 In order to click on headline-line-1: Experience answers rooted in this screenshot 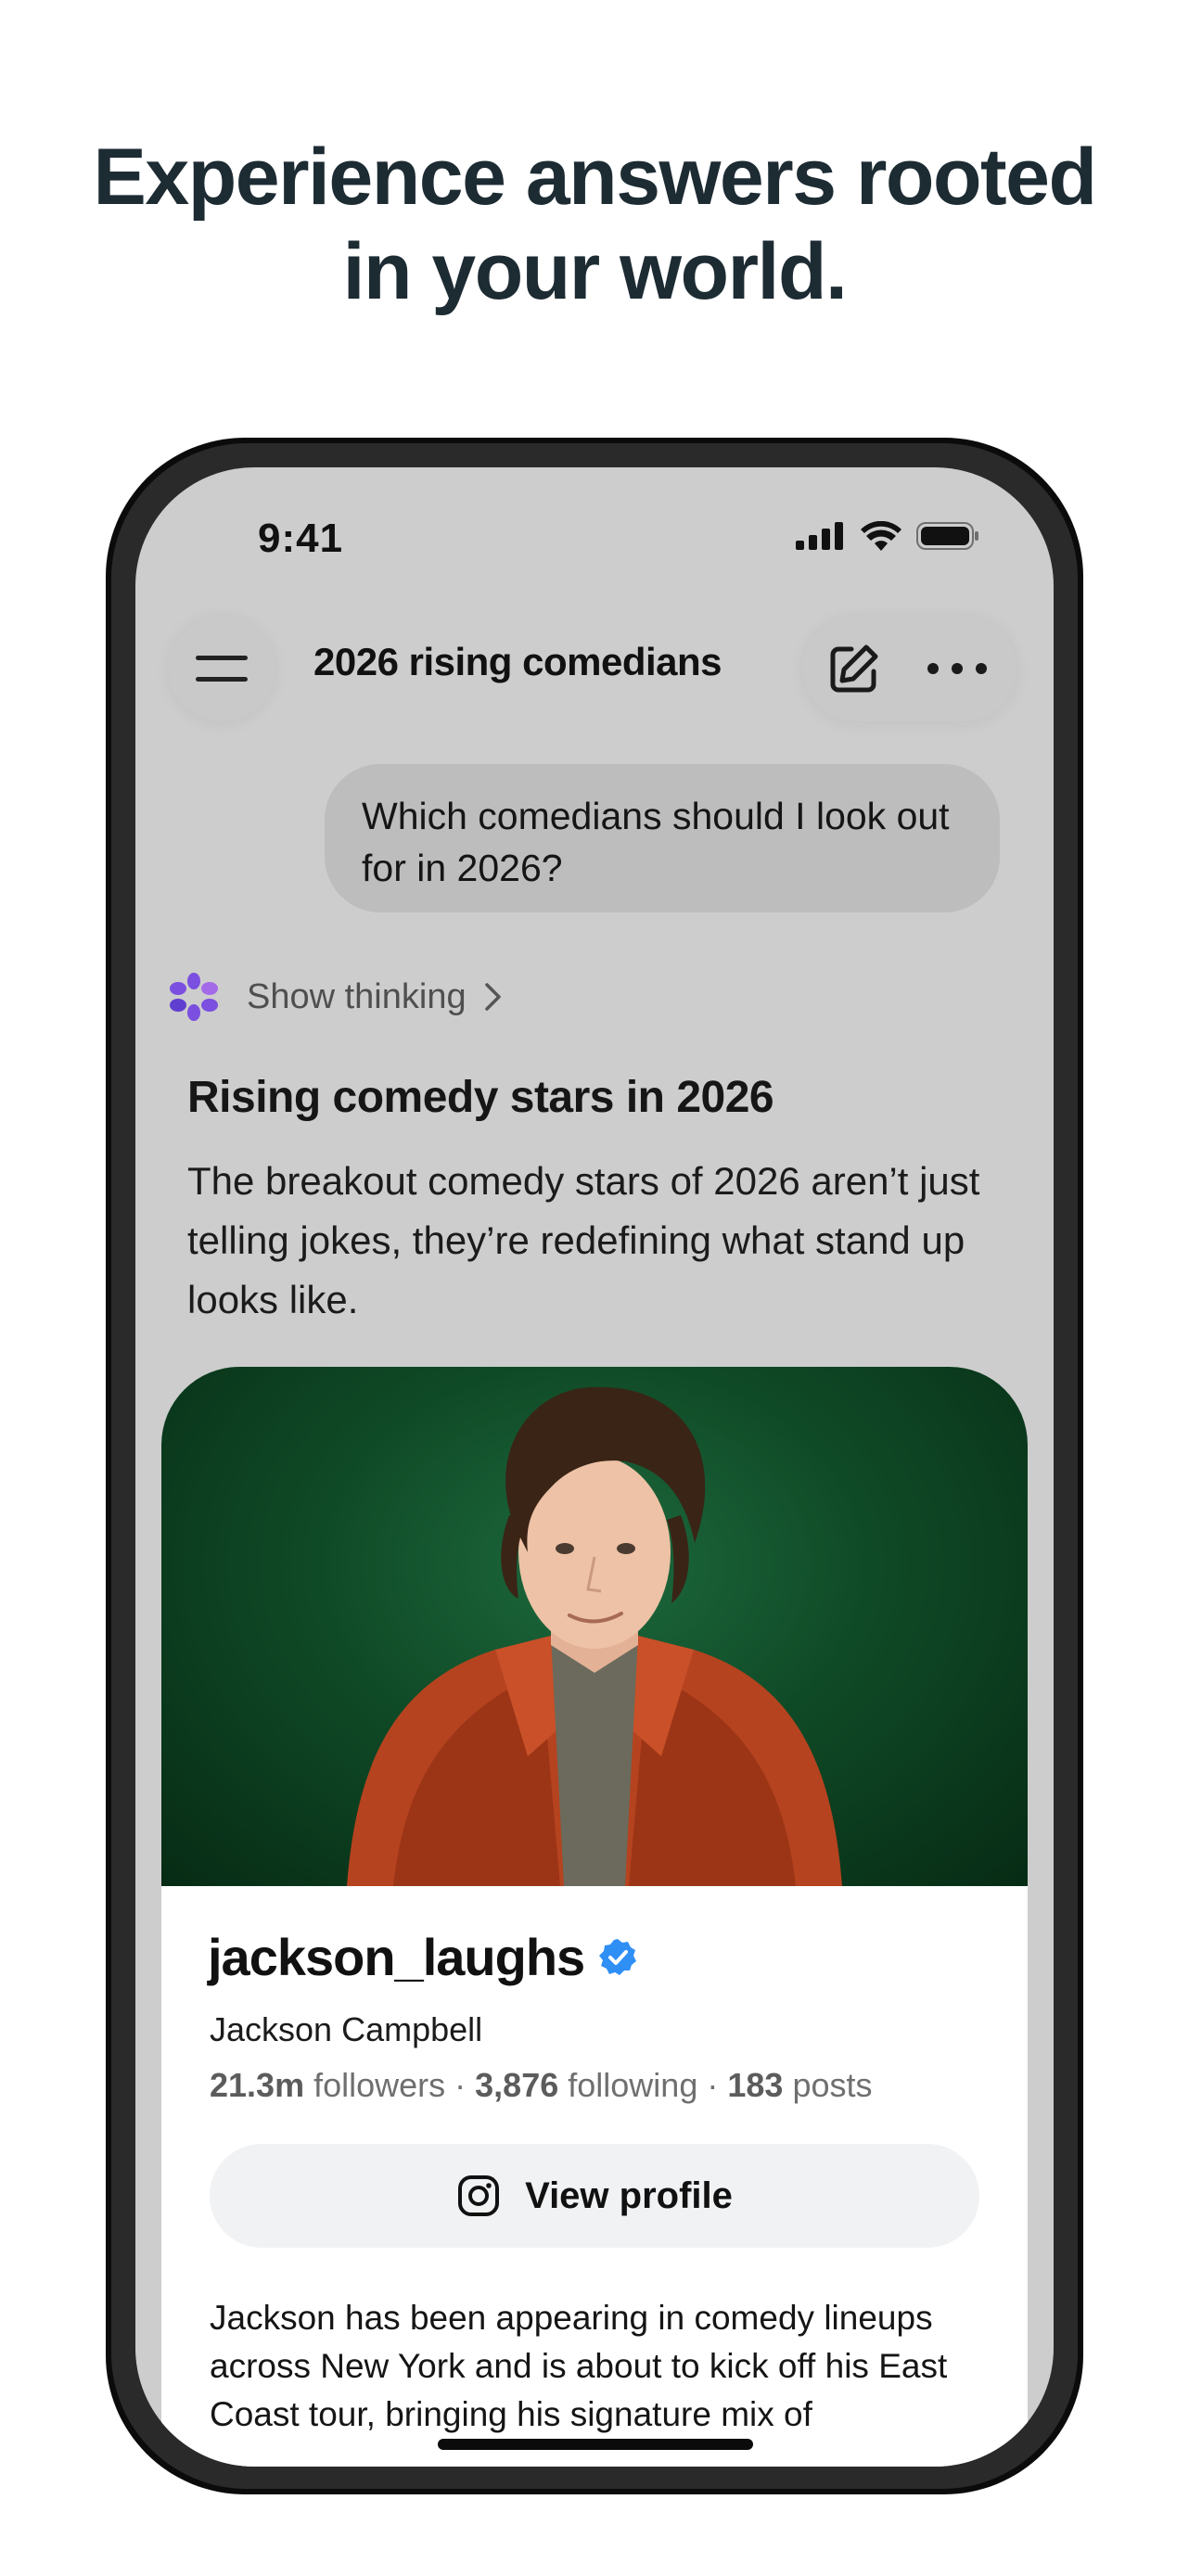, I will do `click(595, 177)`.